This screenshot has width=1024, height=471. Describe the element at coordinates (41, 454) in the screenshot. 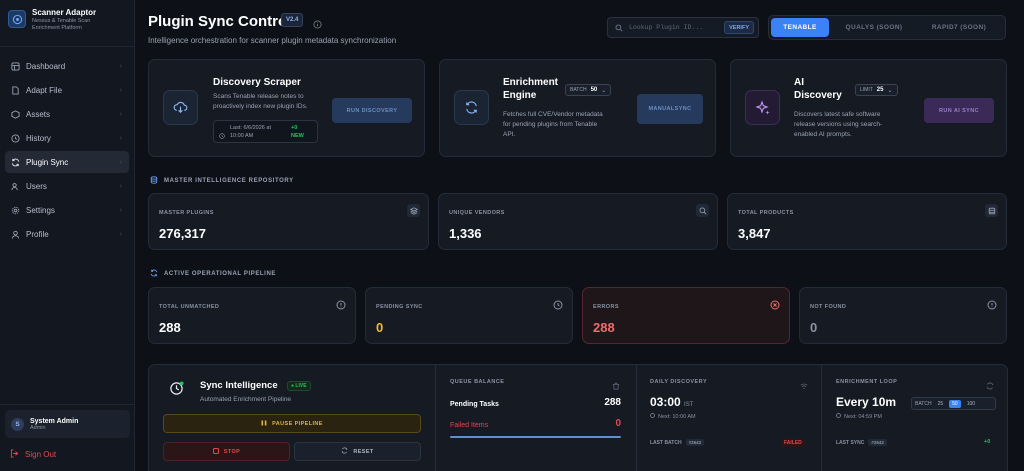

I see `sign-out-label: Sign Out` at that location.